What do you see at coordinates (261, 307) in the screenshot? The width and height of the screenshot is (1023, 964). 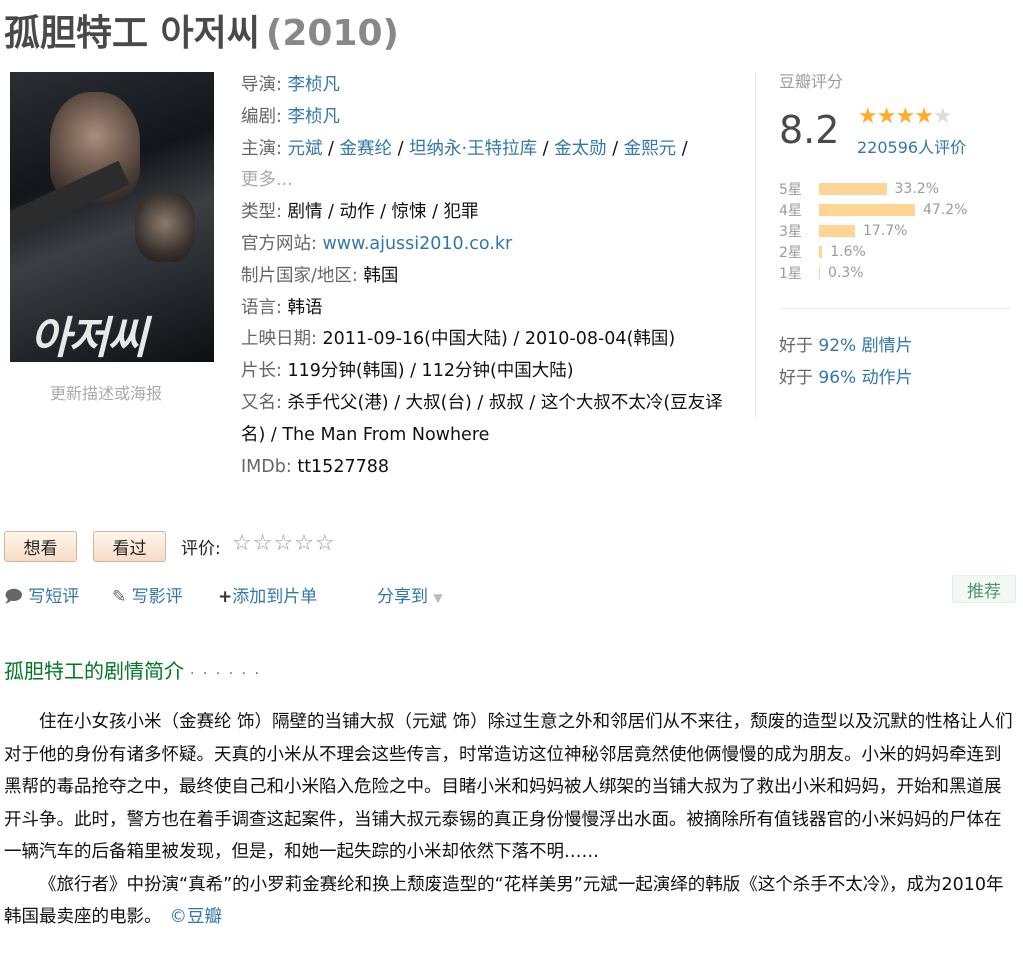 I see `language-label: 语言:` at bounding box center [261, 307].